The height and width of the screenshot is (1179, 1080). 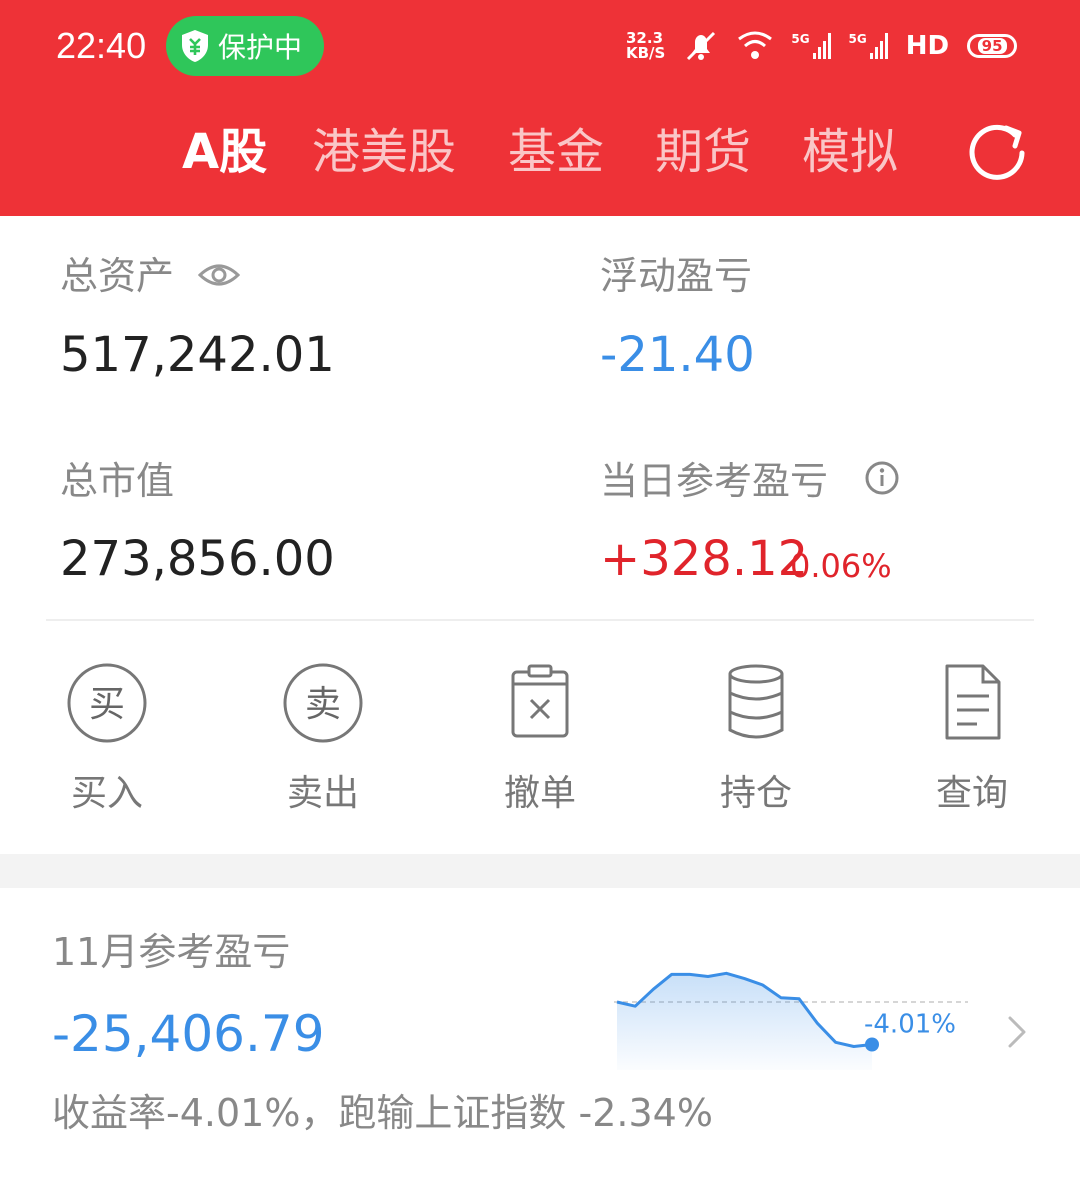 I want to click on signal-1: 5G, so click(x=811, y=46).